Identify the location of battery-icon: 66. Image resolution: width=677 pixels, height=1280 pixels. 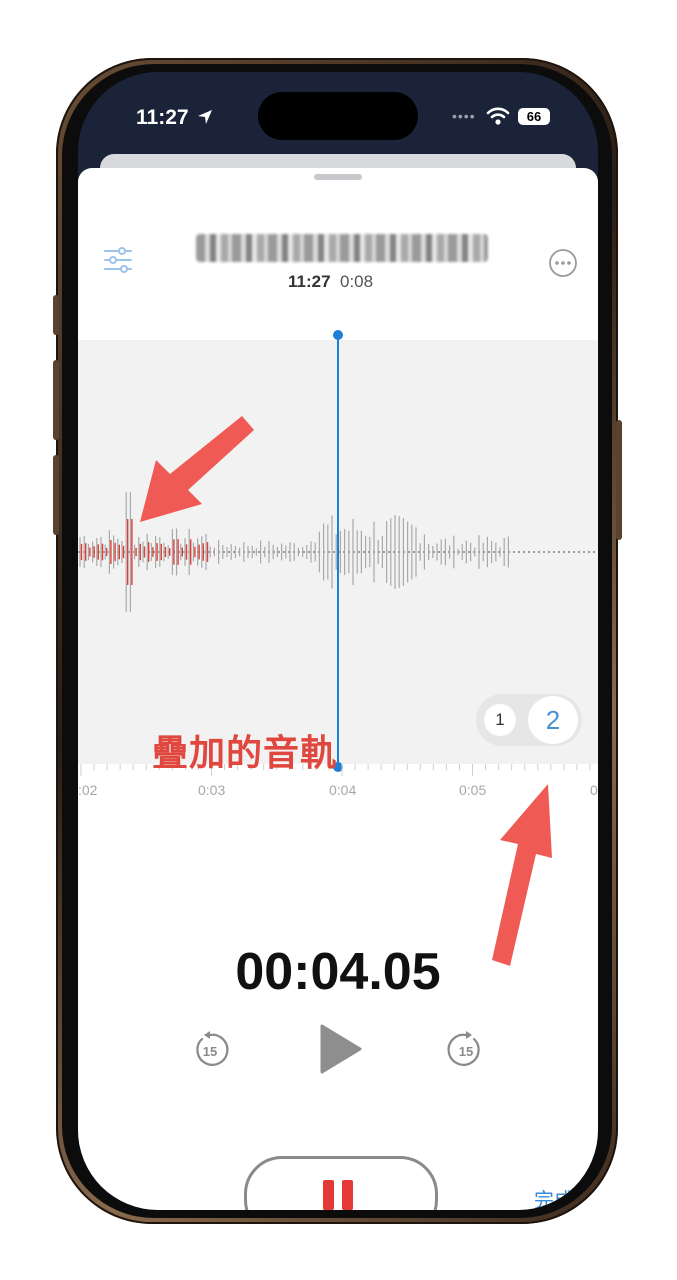
(534, 116).